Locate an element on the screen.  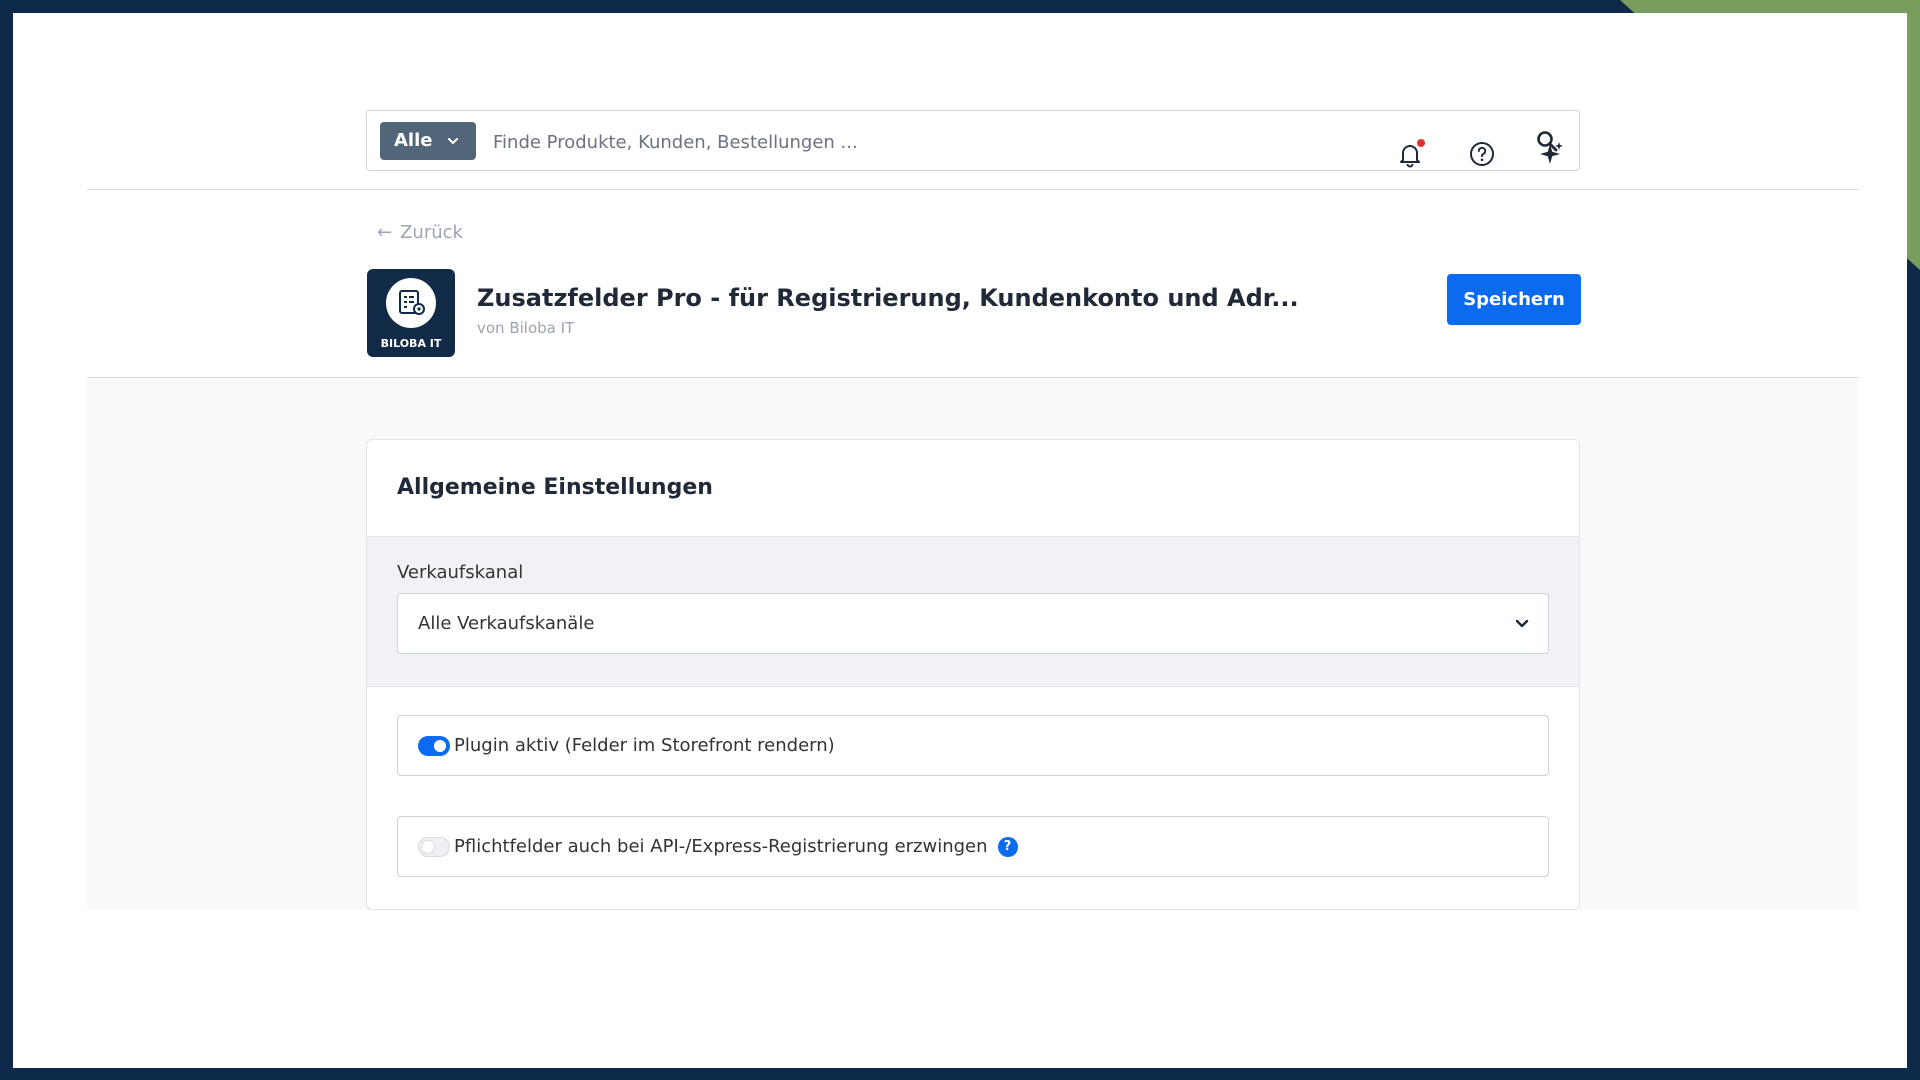
notification-dot is located at coordinates (1421, 143).